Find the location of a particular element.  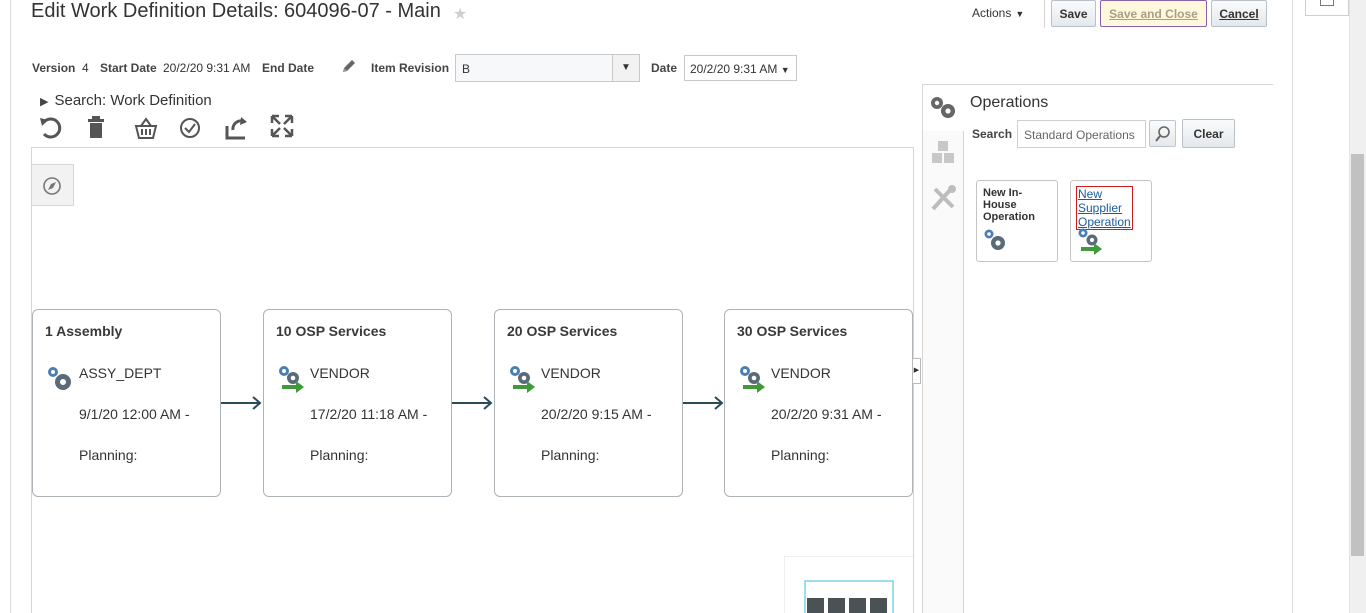

start-date-value-text: 20/2/20 9:31 AM is located at coordinates (207, 68).